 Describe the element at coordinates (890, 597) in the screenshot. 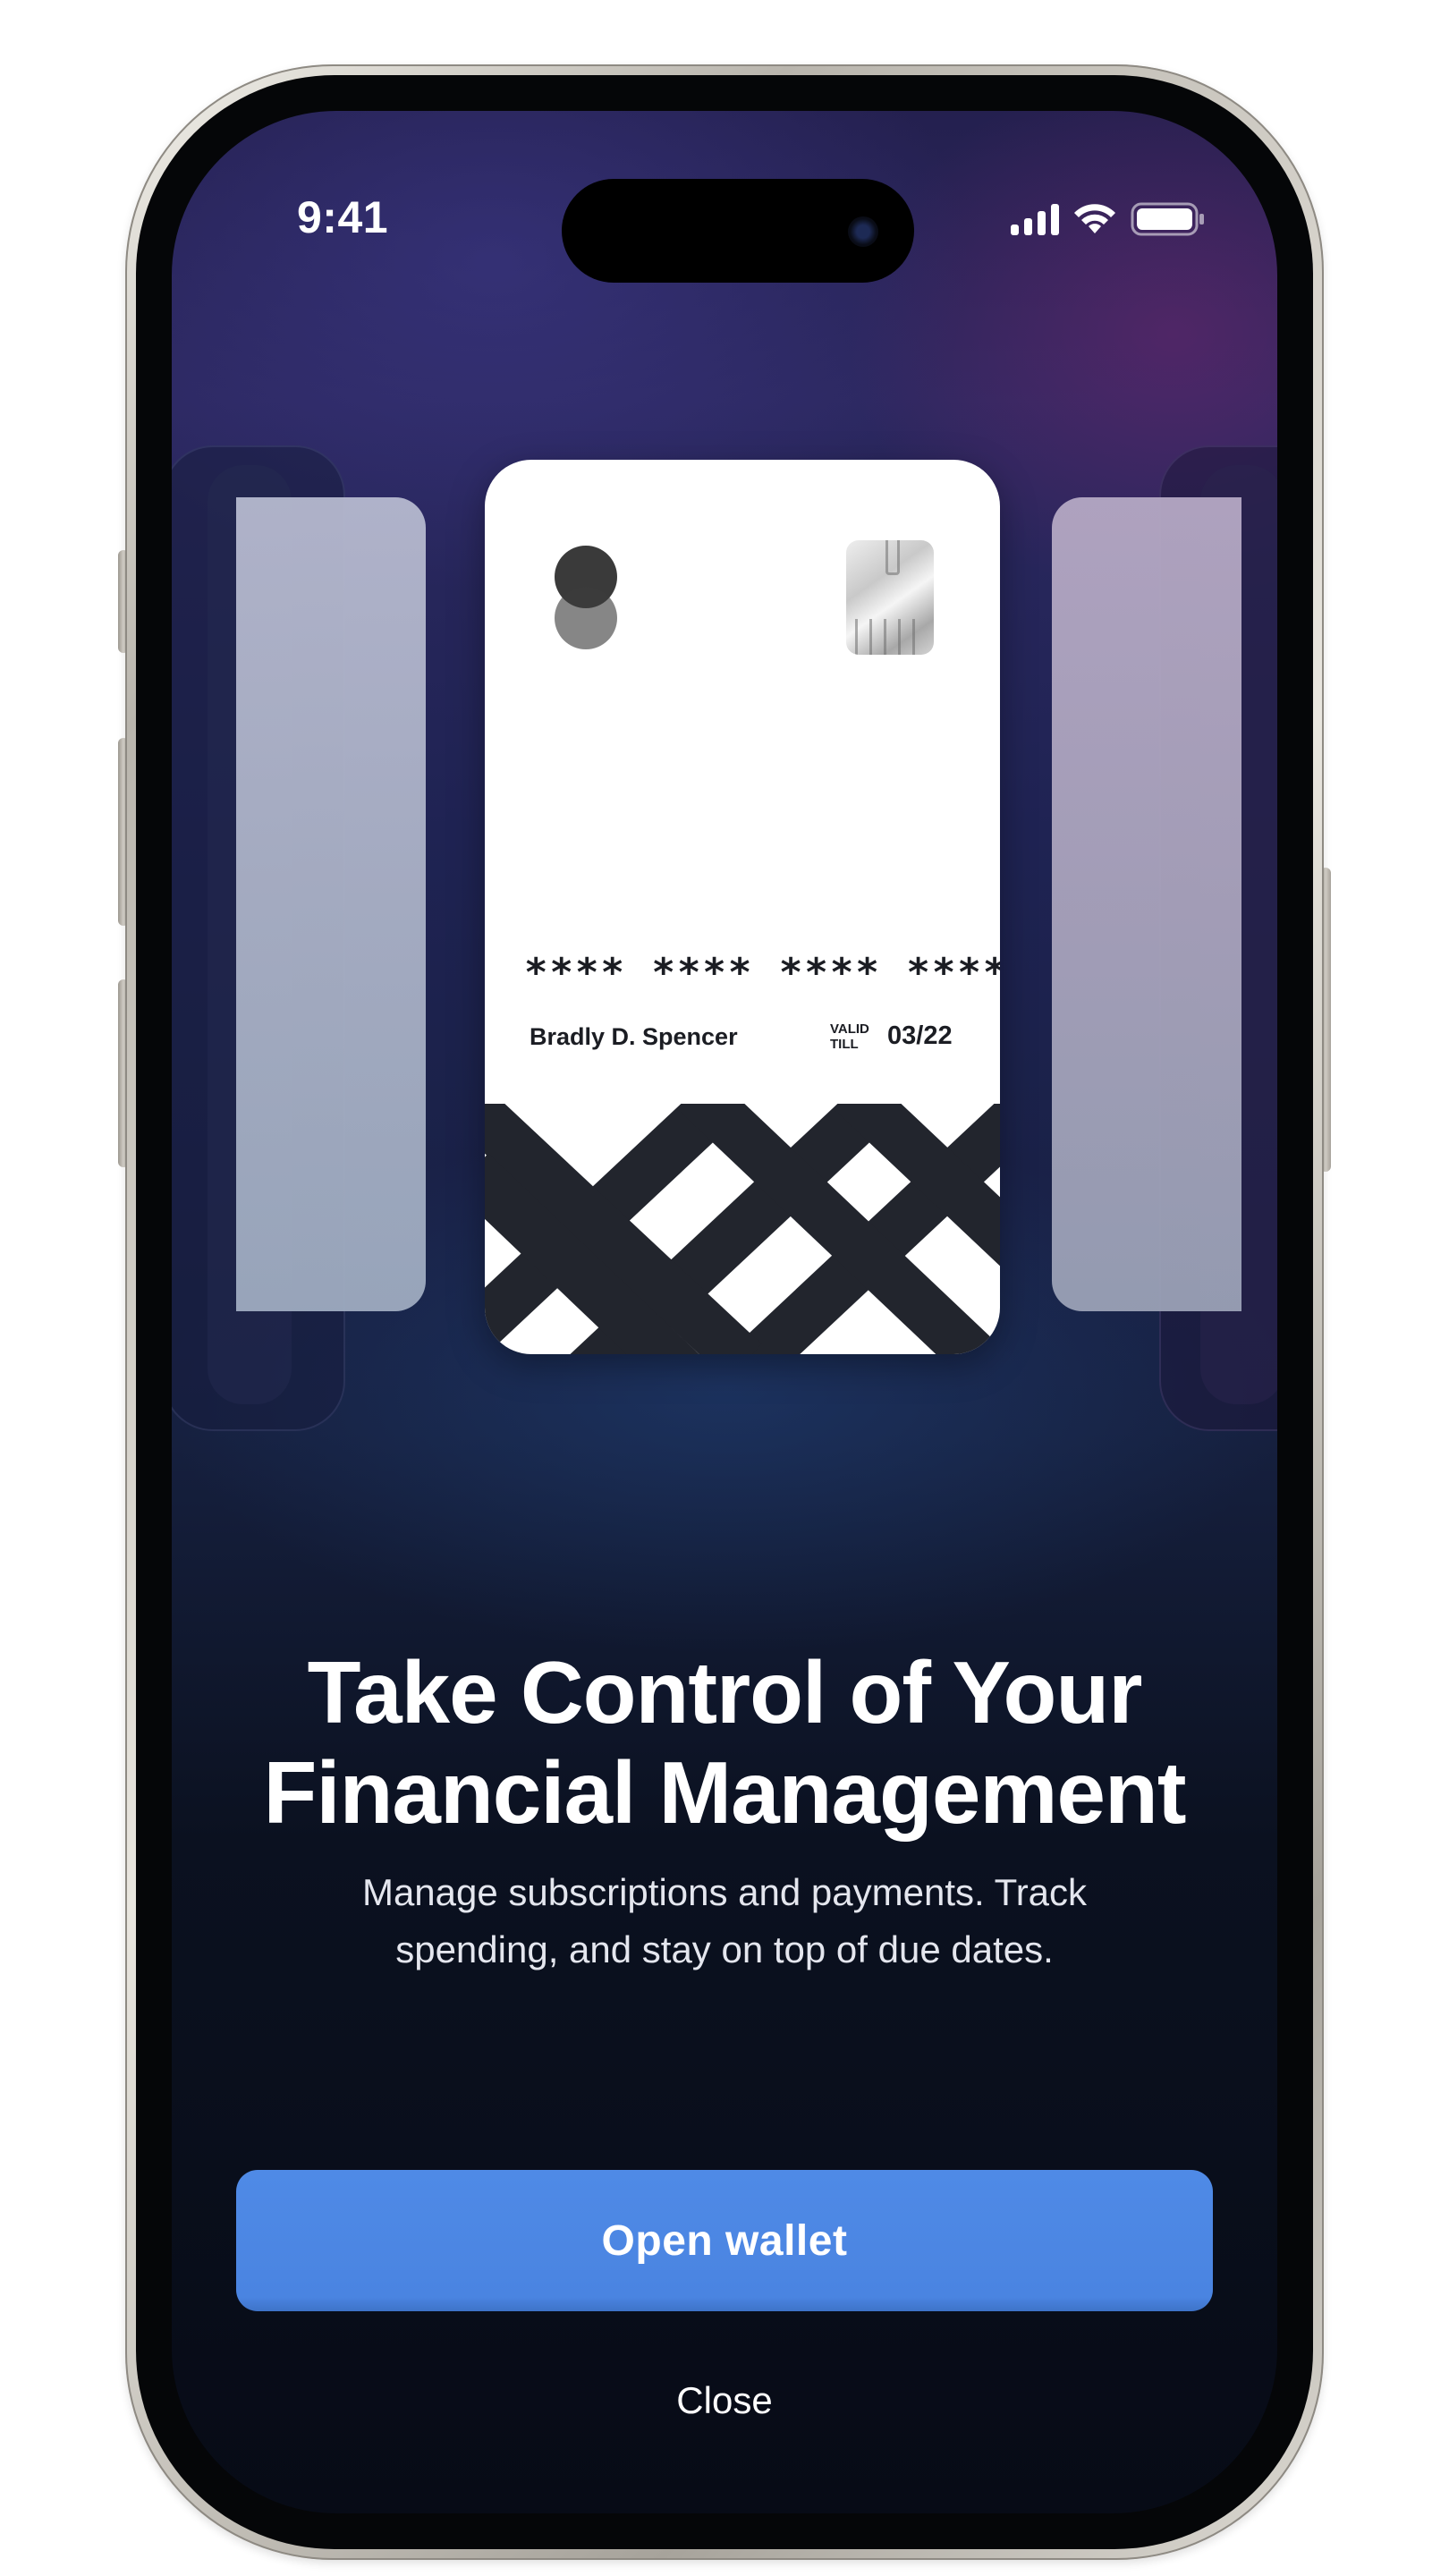

I see `sim-chip-icon` at that location.